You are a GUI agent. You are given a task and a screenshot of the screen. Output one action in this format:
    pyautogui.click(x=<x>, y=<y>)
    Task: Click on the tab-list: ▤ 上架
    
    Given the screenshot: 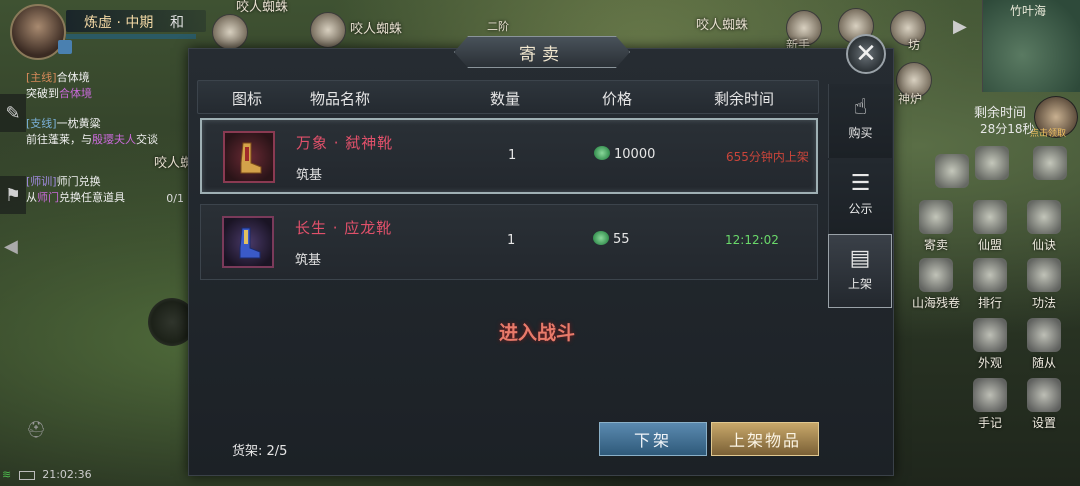 What is the action you would take?
    pyautogui.click(x=860, y=271)
    